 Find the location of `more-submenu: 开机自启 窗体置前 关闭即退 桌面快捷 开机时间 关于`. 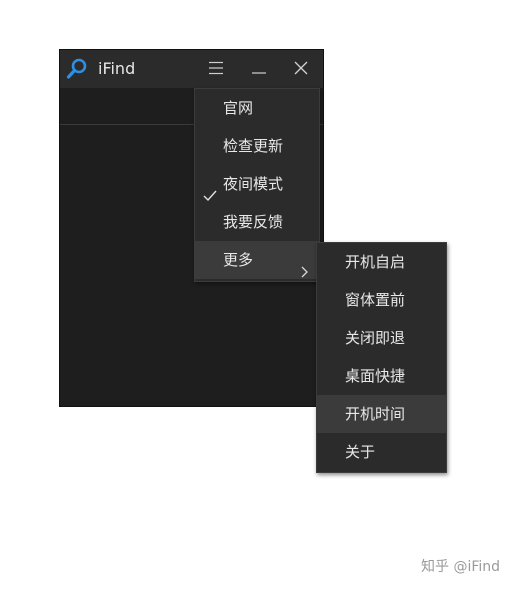

more-submenu: 开机自启 窗体置前 关闭即退 桌面快捷 开机时间 关于 is located at coordinates (381, 357).